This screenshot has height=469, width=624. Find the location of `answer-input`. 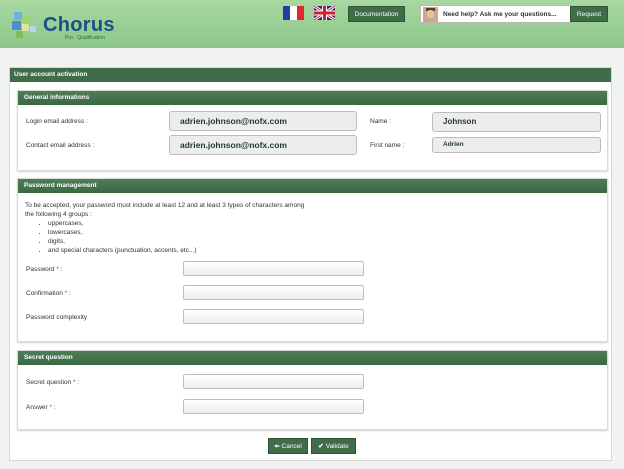

answer-input is located at coordinates (273, 406).